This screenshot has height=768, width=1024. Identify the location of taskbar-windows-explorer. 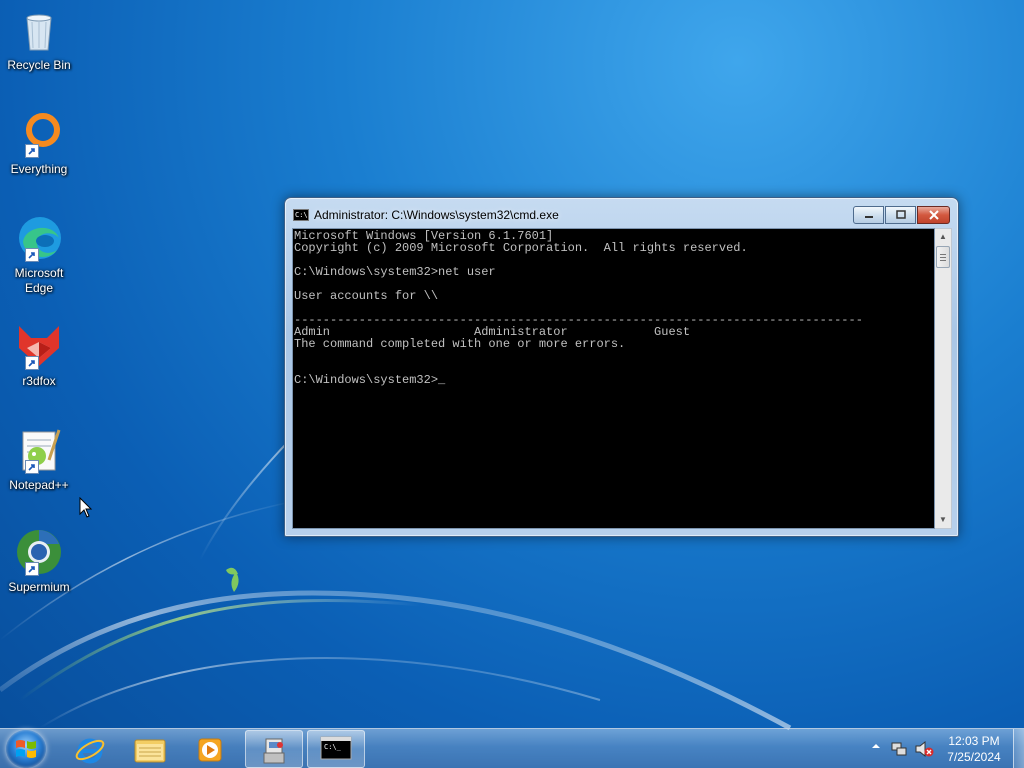
(150, 749).